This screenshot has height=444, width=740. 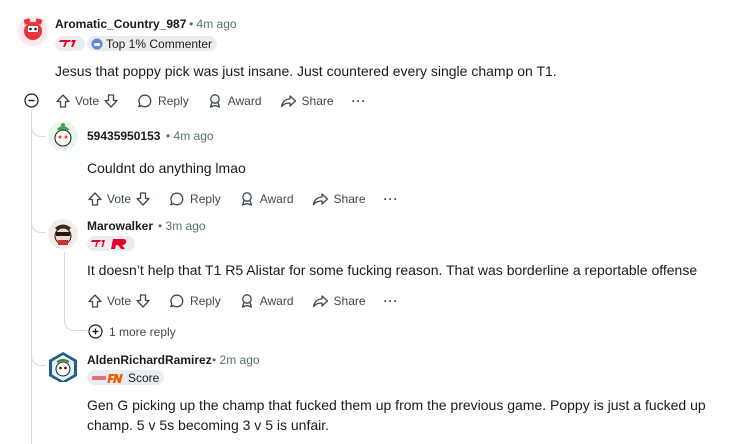 I want to click on comment-meta: • 2m ago, so click(x=236, y=360).